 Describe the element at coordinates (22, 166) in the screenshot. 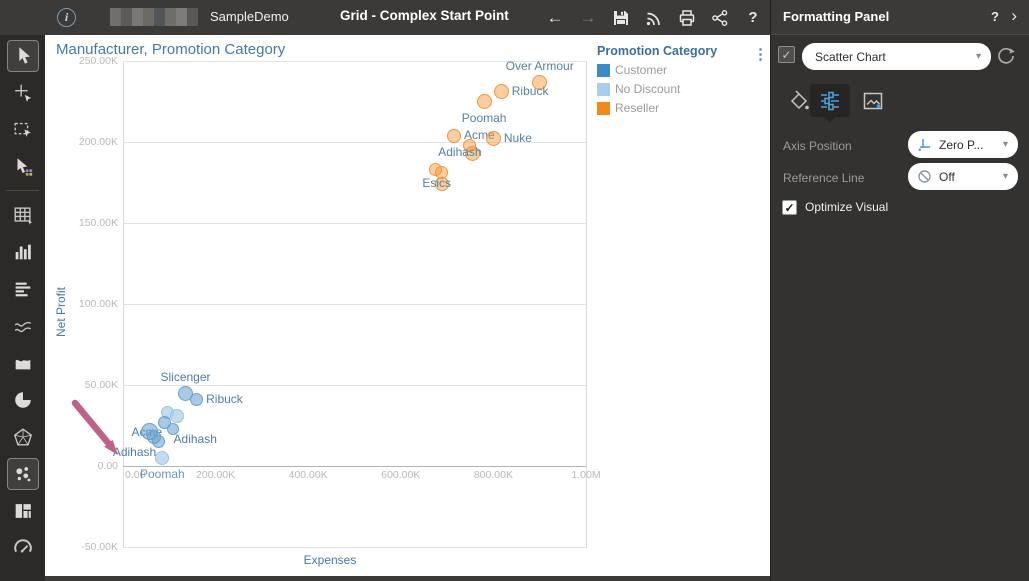

I see `multi-select-tool` at that location.